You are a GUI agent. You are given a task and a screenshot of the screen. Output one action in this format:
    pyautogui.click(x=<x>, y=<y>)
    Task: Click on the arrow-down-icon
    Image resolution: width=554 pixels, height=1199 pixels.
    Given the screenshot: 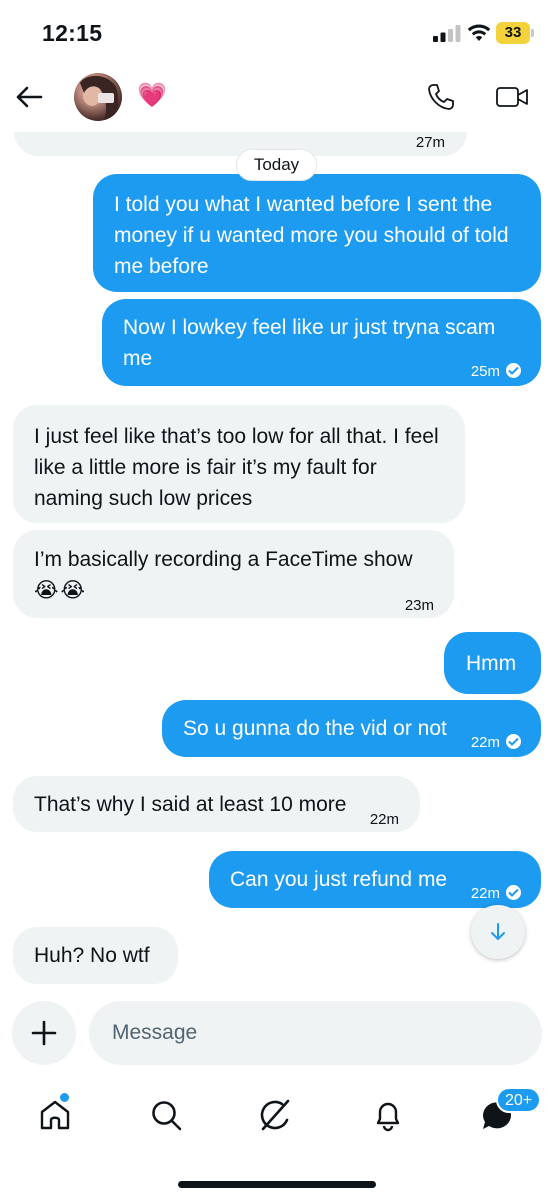 What is the action you would take?
    pyautogui.click(x=498, y=931)
    